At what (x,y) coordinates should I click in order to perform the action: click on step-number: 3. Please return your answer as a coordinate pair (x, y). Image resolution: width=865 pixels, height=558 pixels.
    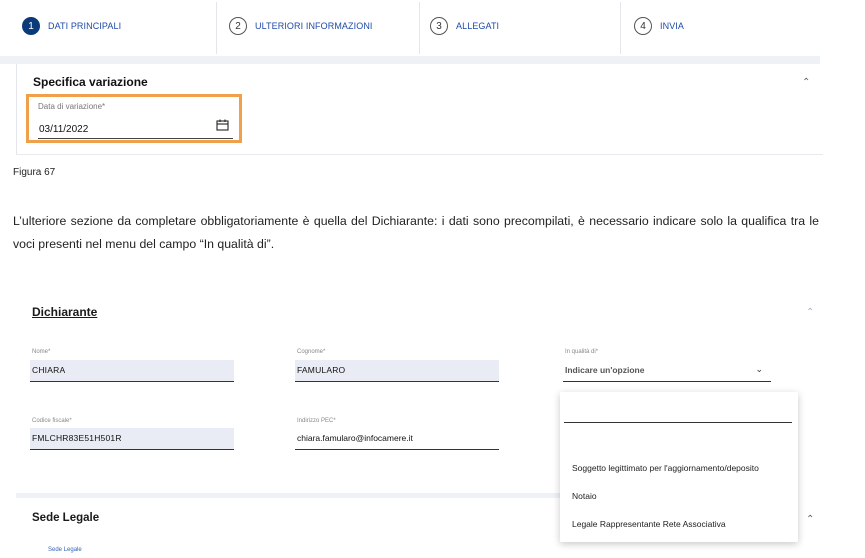
    Looking at the image, I should click on (439, 26).